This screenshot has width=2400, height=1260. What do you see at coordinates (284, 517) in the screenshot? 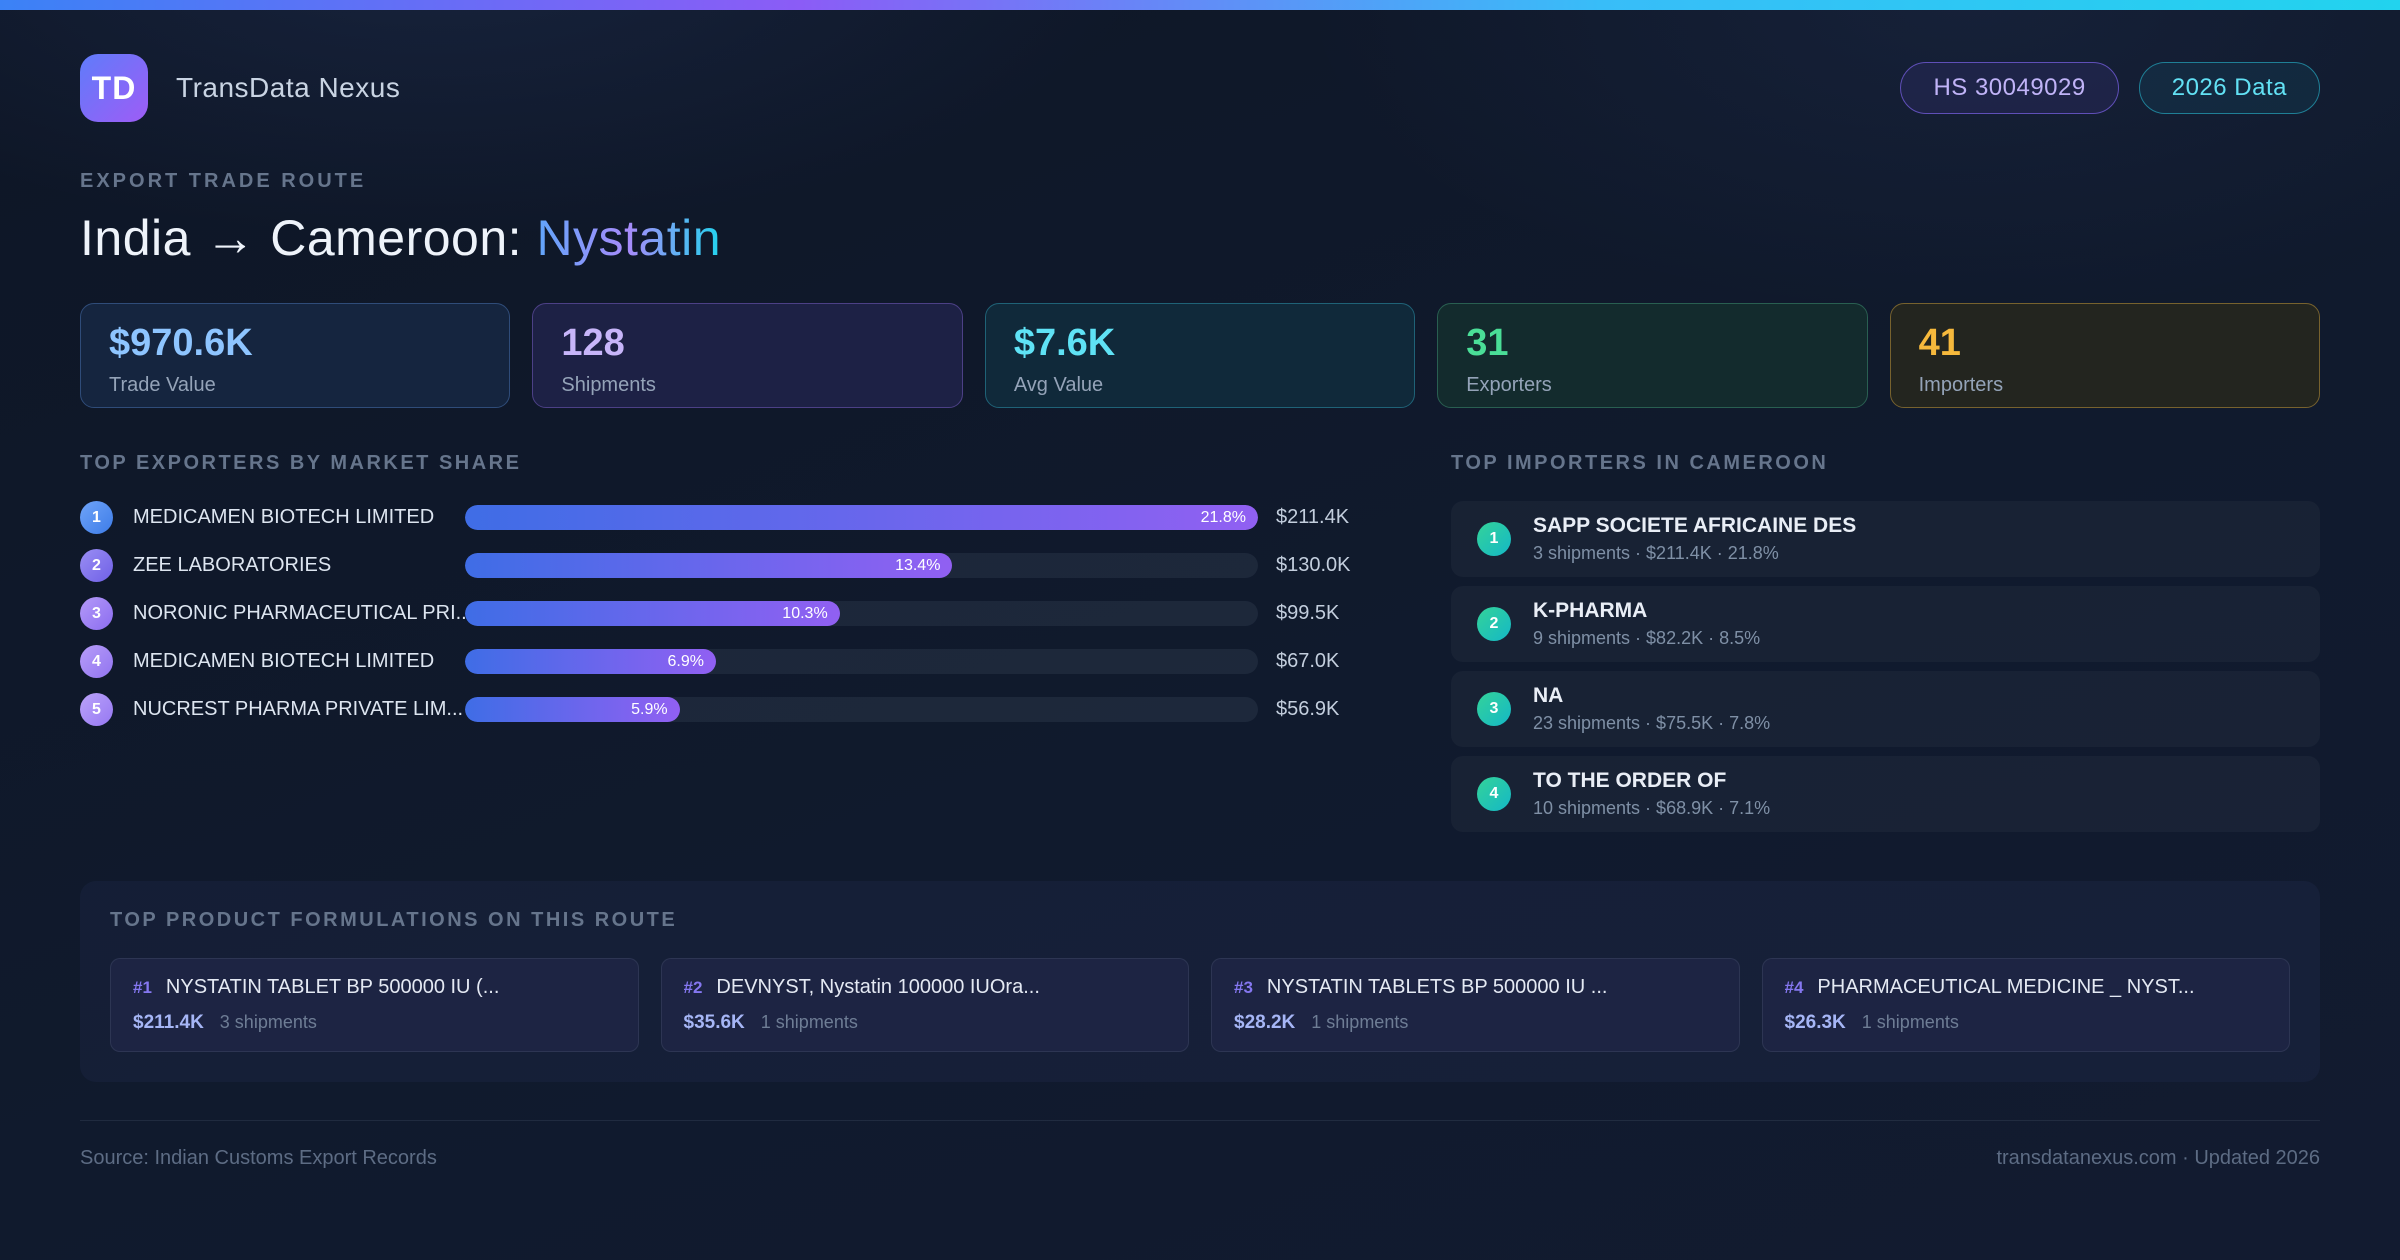
I see `exporter-name: MEDICAMEN BIOTECH LIMITED` at bounding box center [284, 517].